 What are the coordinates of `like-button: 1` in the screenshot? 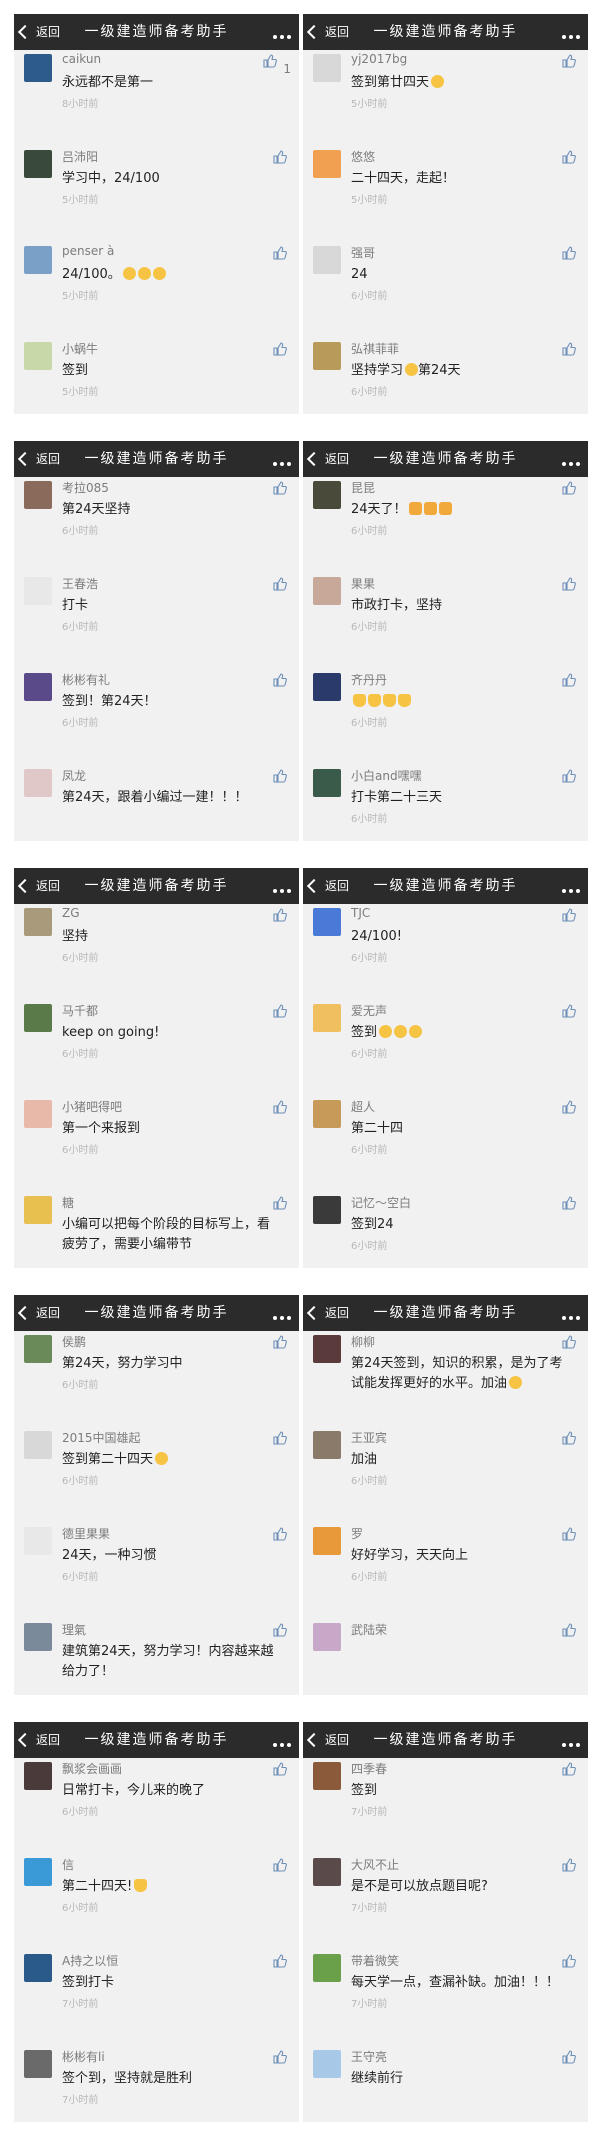 It's located at (277, 65).